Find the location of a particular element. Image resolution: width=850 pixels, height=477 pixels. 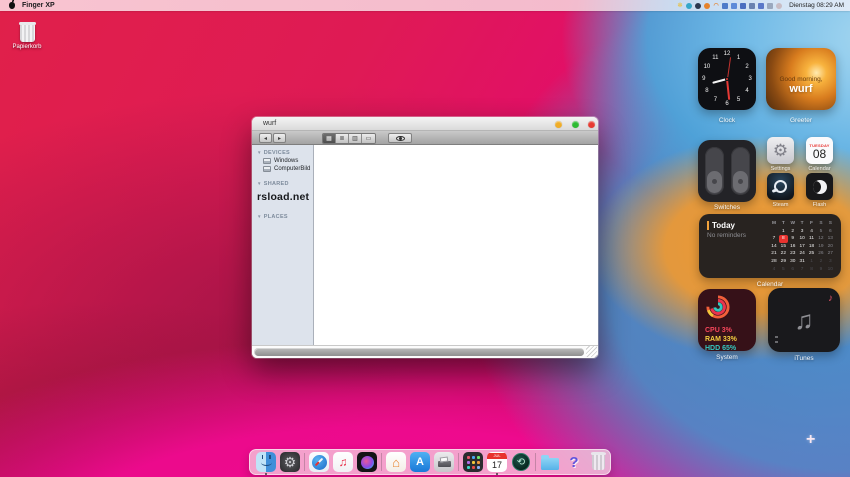

scrollbar-thumb is located at coordinates (419, 352).